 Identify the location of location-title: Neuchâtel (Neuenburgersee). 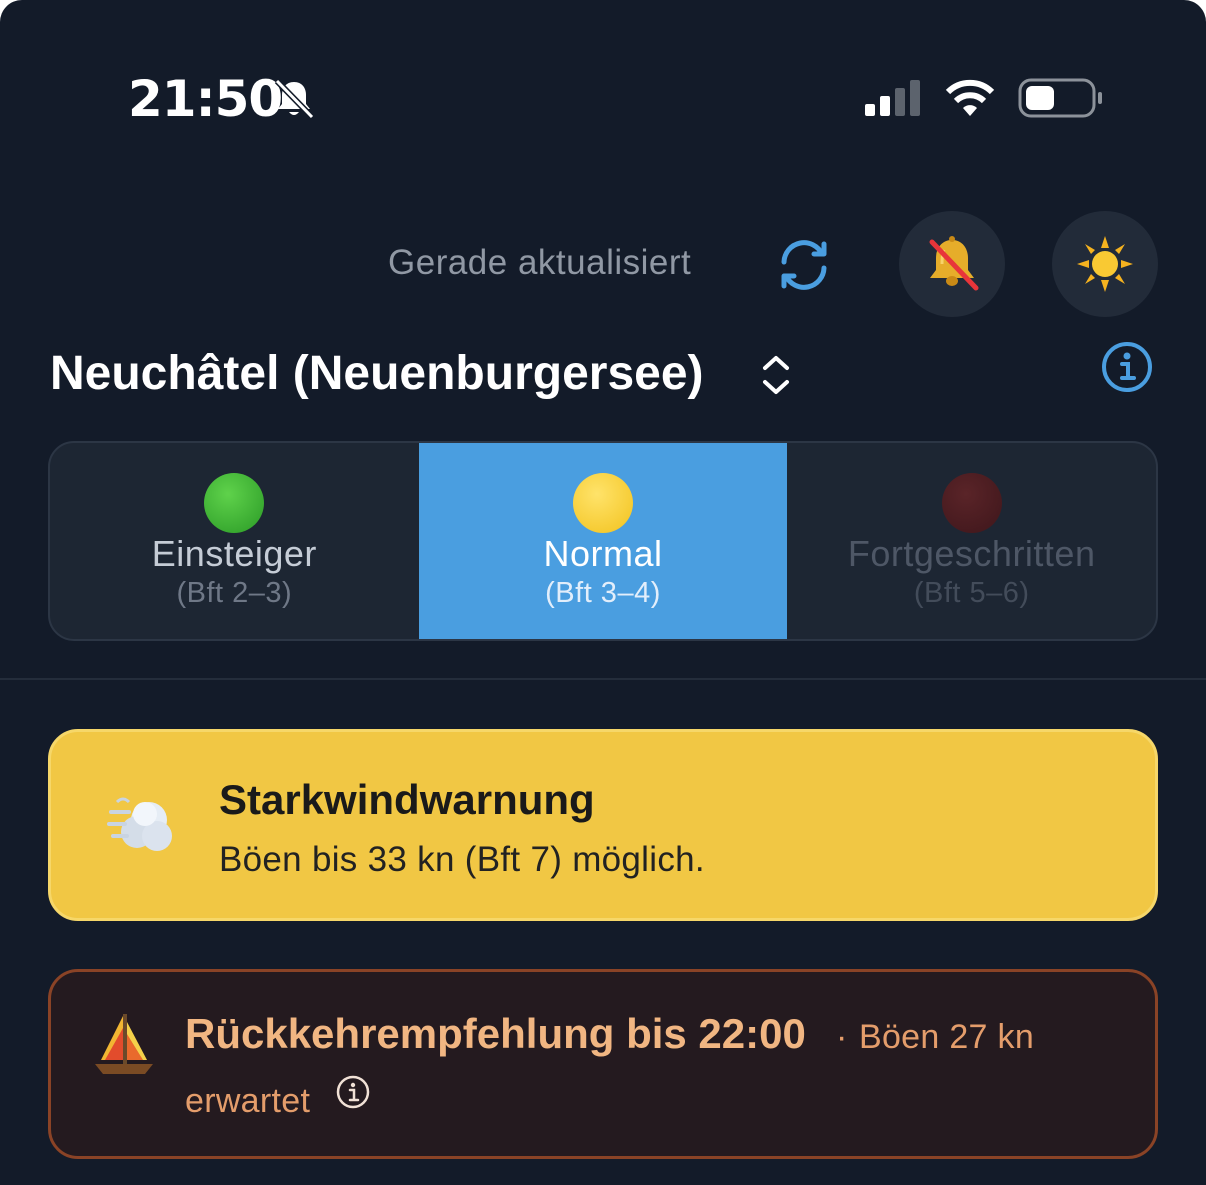
(377, 373).